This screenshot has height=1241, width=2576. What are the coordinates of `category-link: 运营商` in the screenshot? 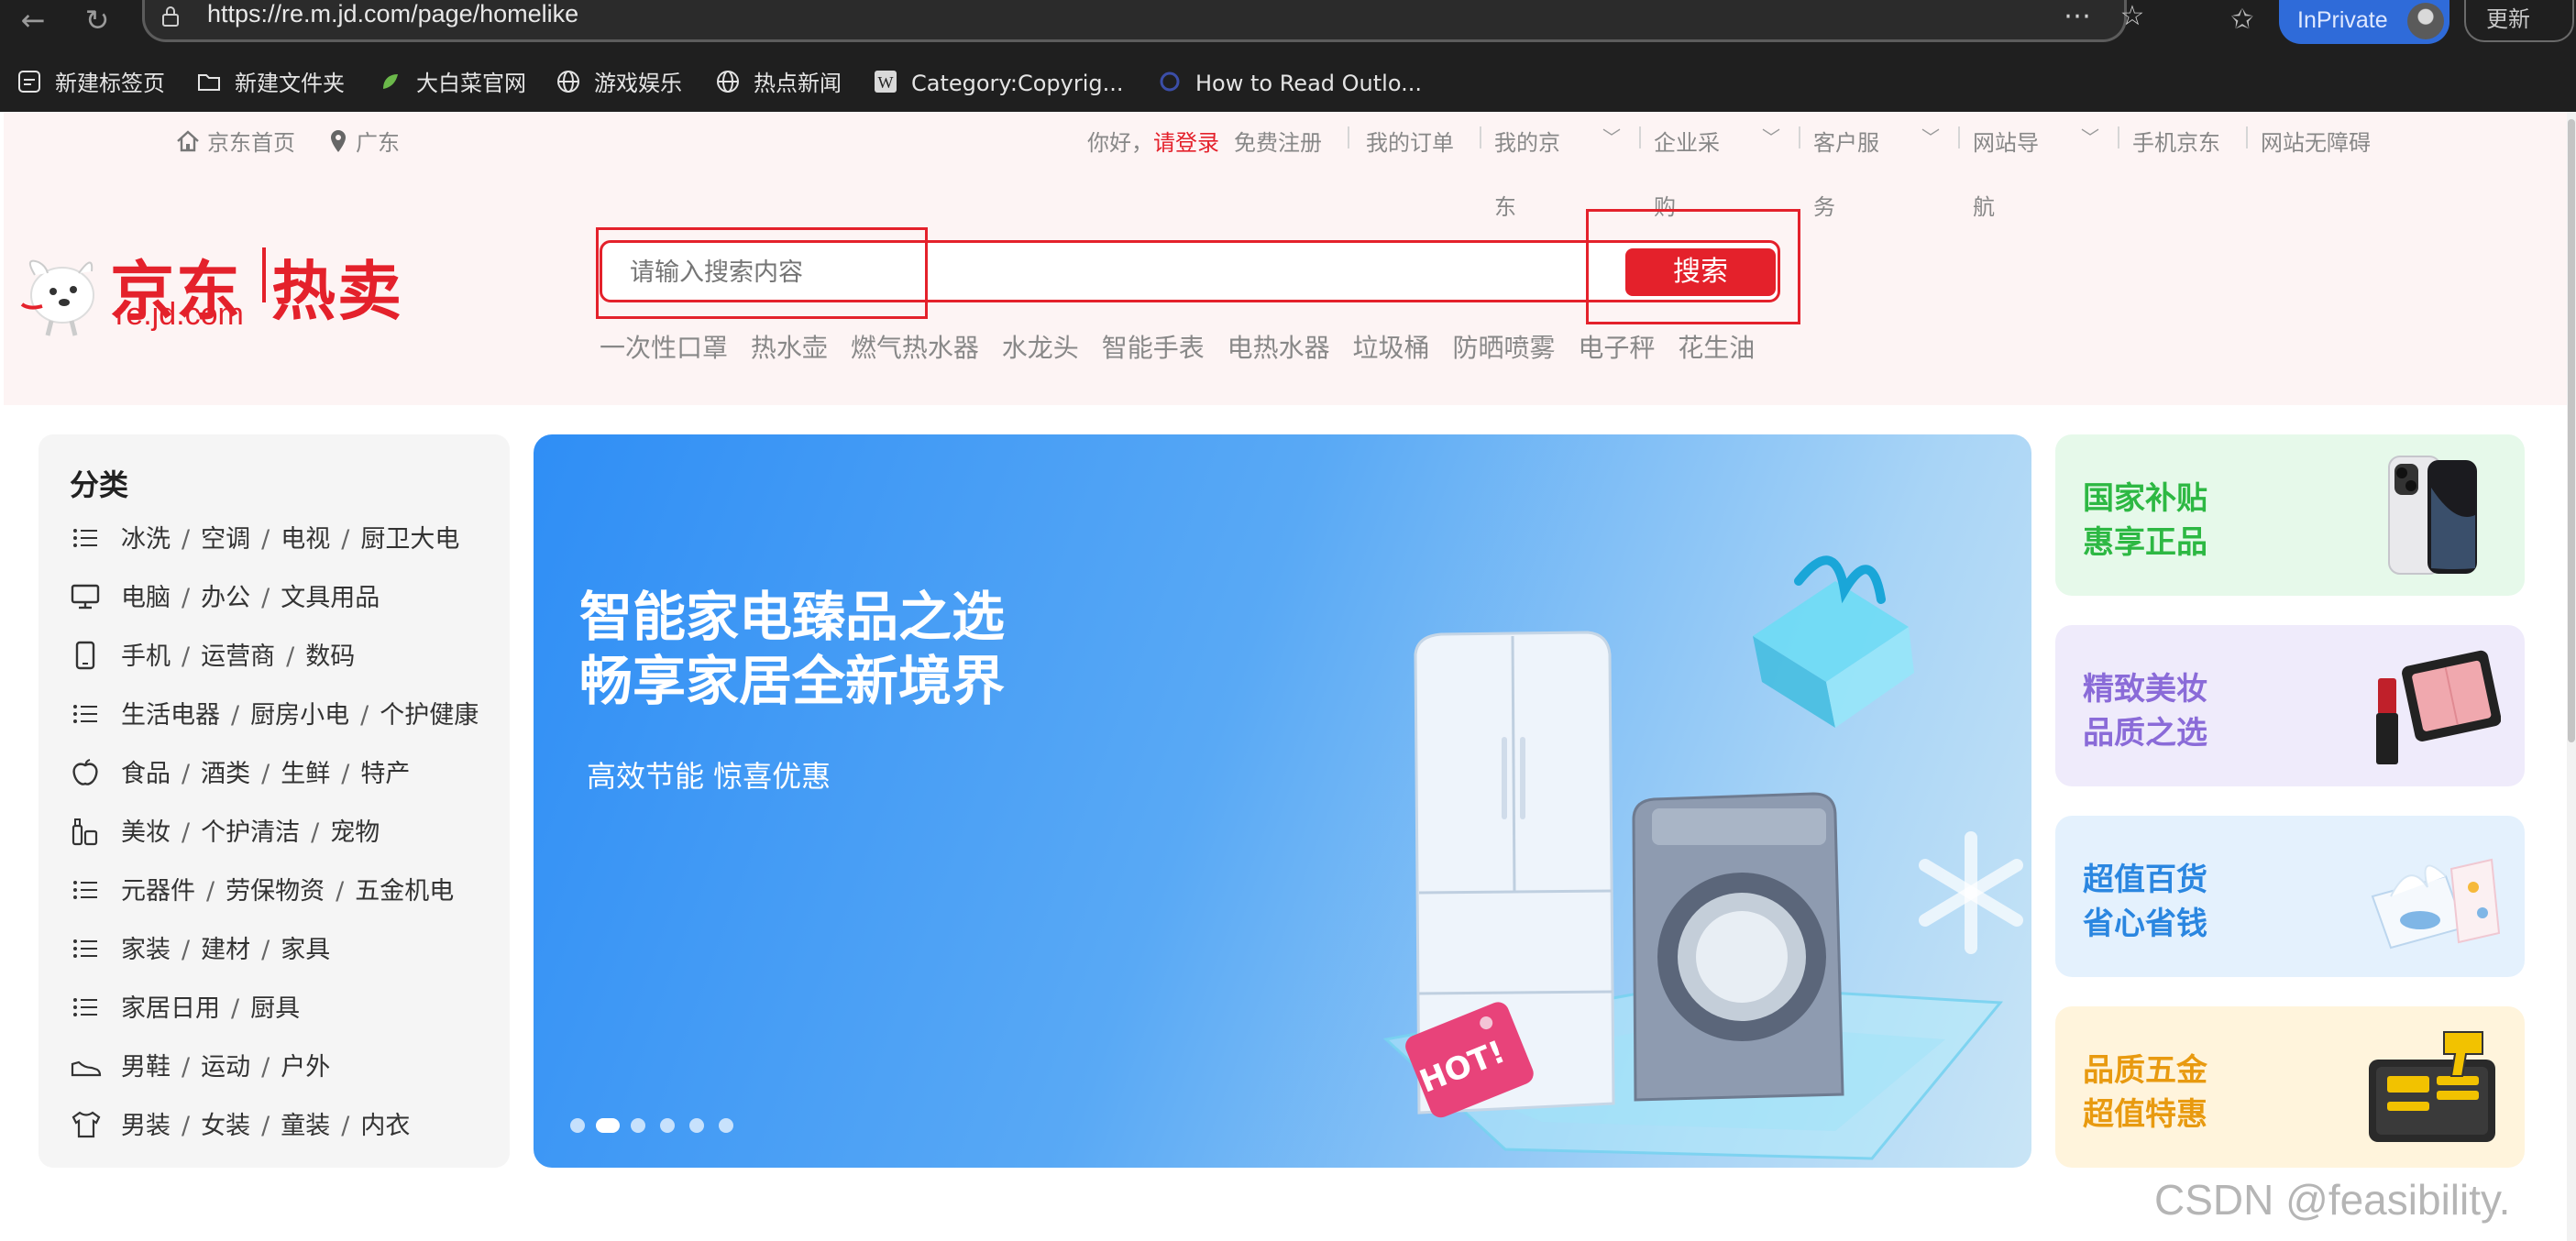 It's located at (238, 656).